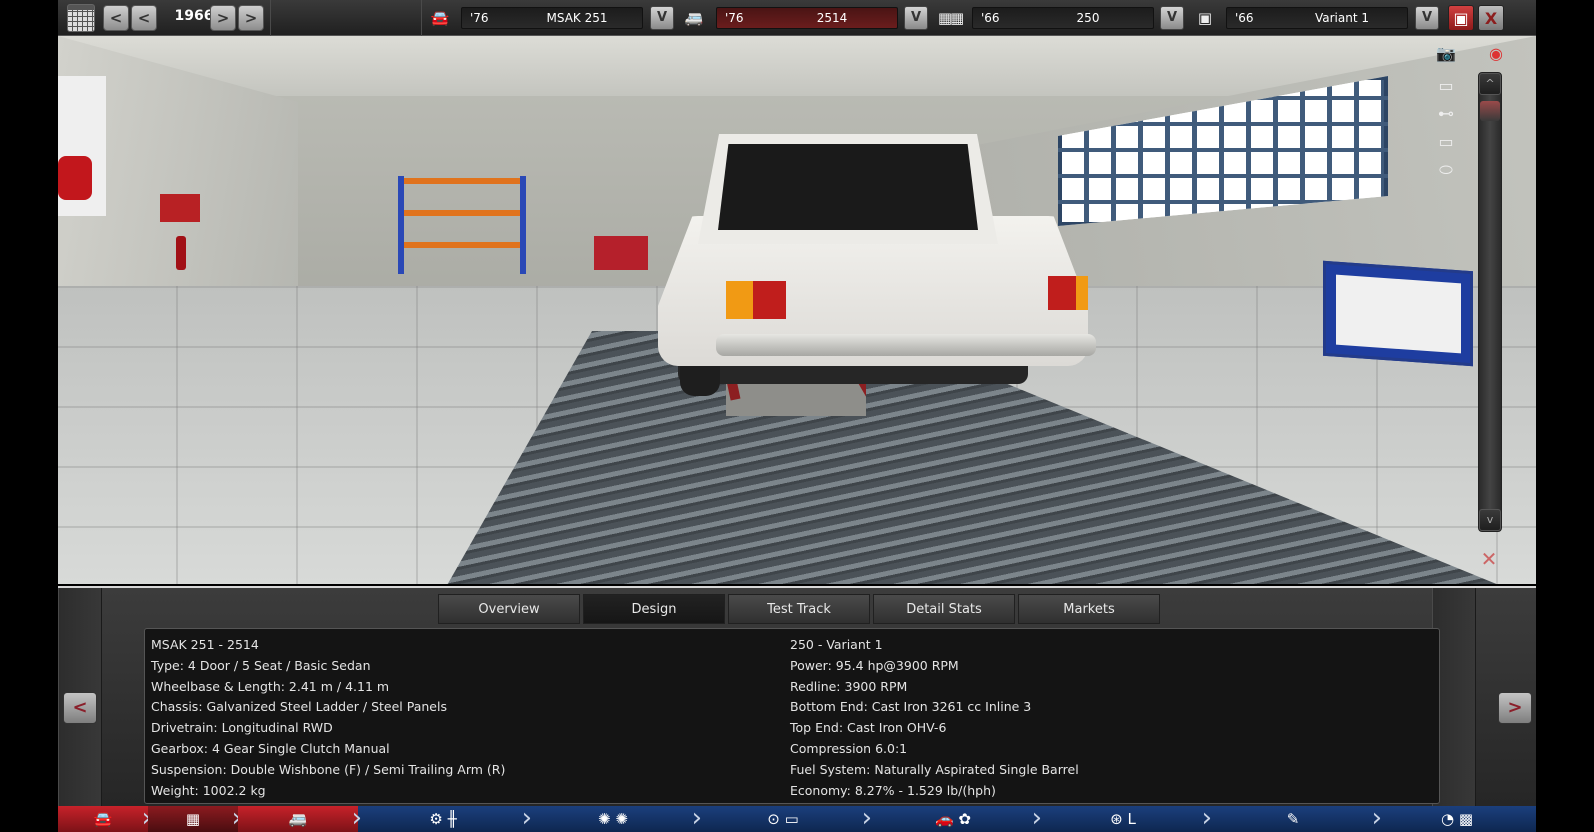  I want to click on year-back-fast-button: <, so click(116, 18).